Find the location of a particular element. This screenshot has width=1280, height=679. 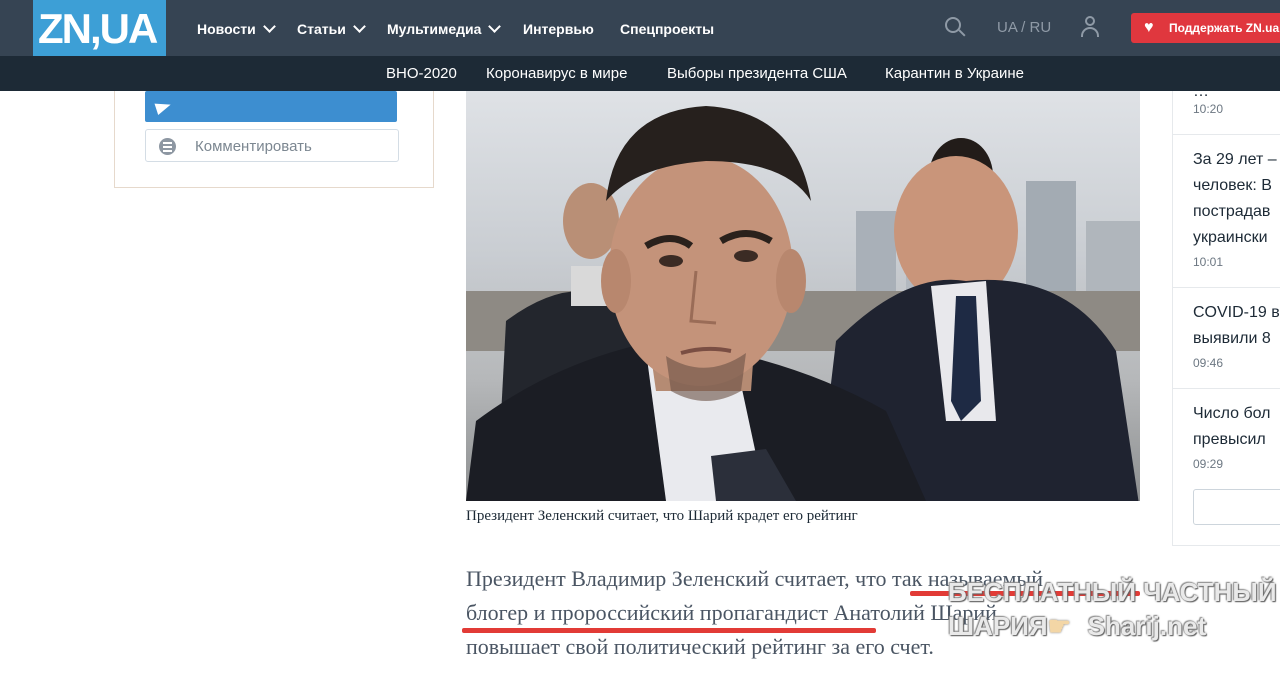

nav-item-interview: Интервью is located at coordinates (558, 29).